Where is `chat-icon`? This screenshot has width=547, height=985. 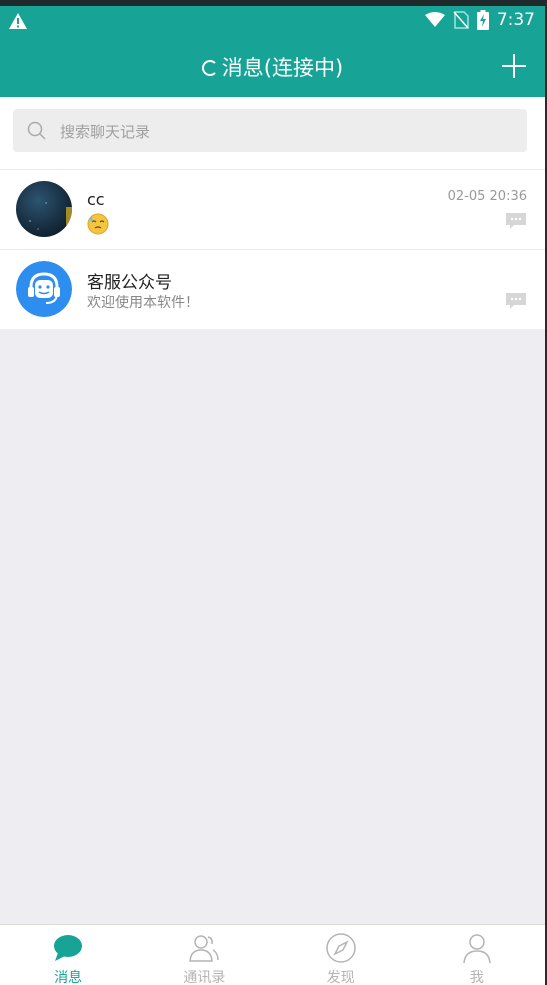 chat-icon is located at coordinates (68, 948).